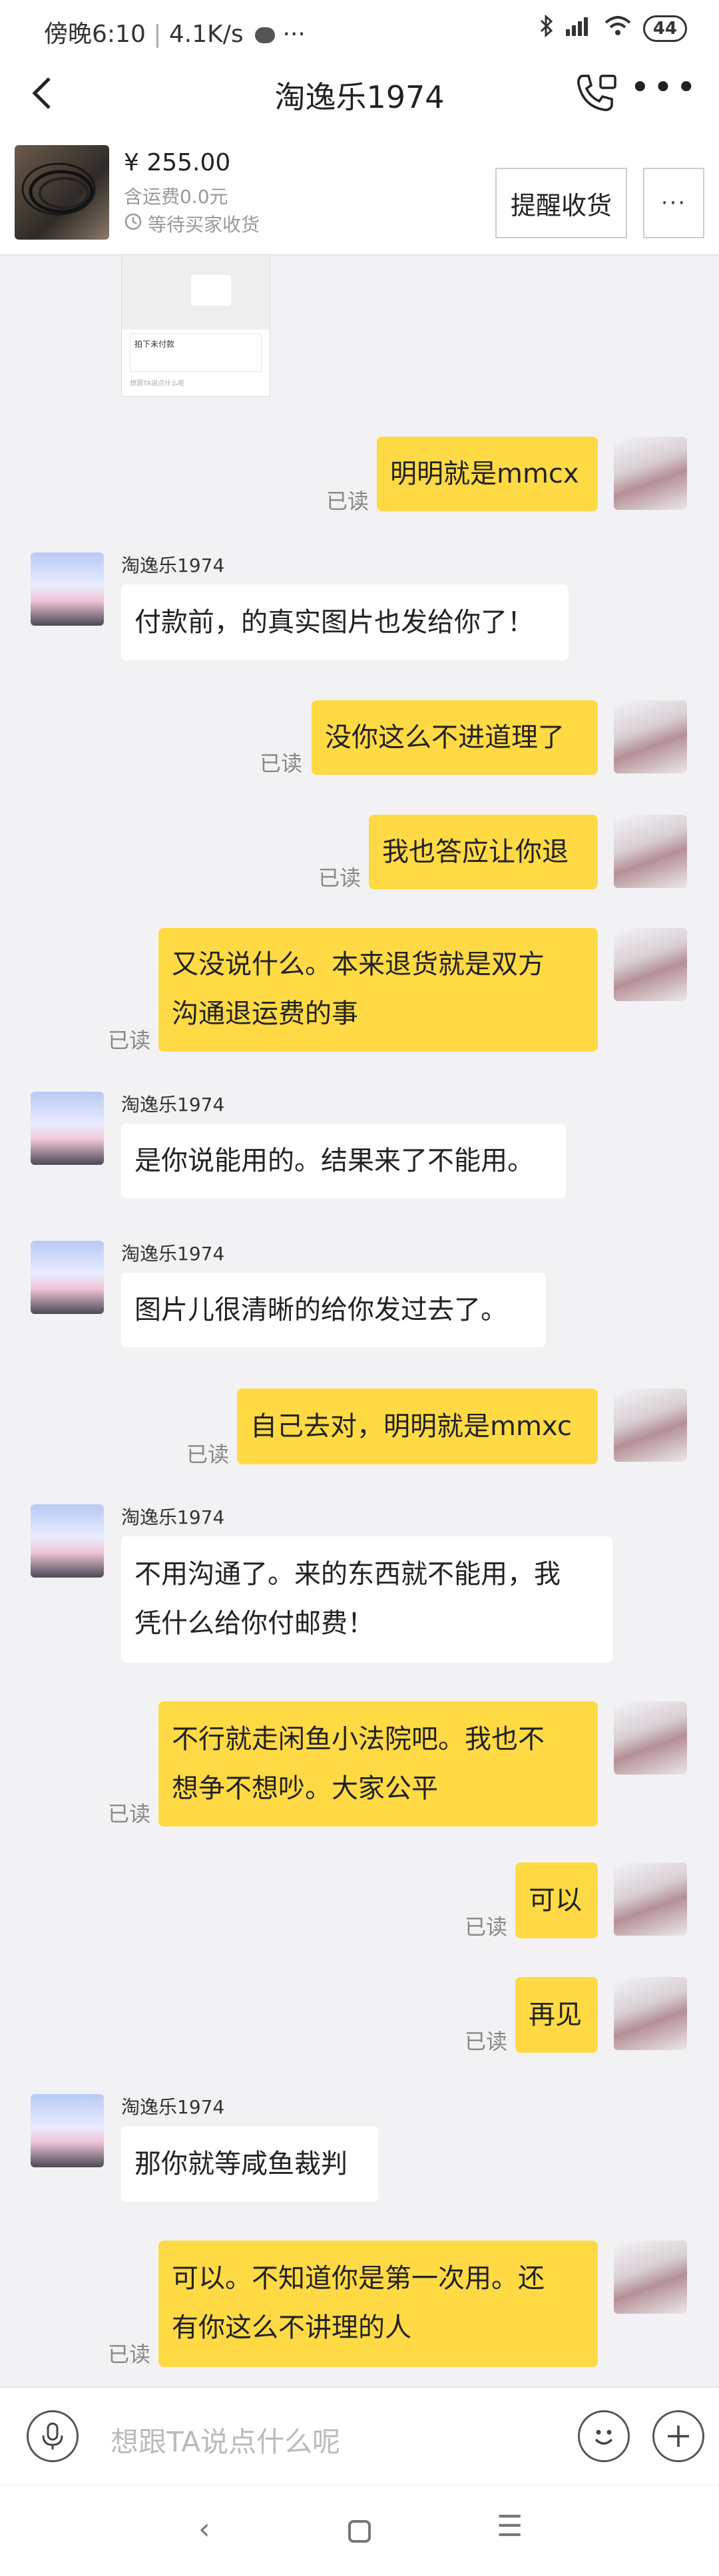  Describe the element at coordinates (154, 344) in the screenshot. I see `screenshot-card-title: 拍下未付款` at that location.